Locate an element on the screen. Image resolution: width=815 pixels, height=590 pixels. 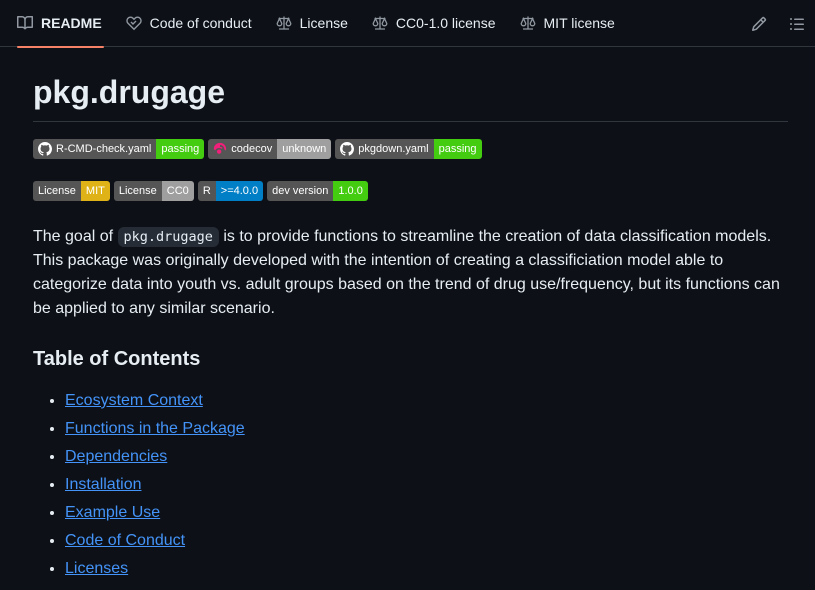
badge-dev-version: dev version 1.0.0 is located at coordinates (317, 190).